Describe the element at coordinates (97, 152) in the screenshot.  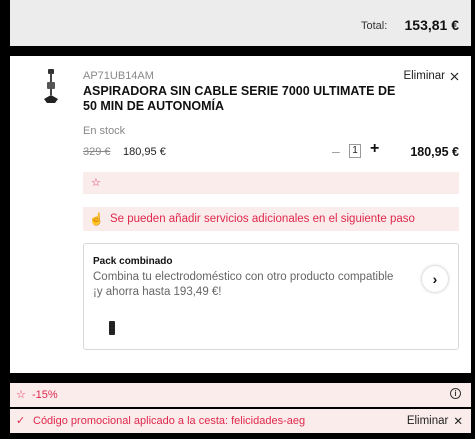
I see `old-price: 329 €` at that location.